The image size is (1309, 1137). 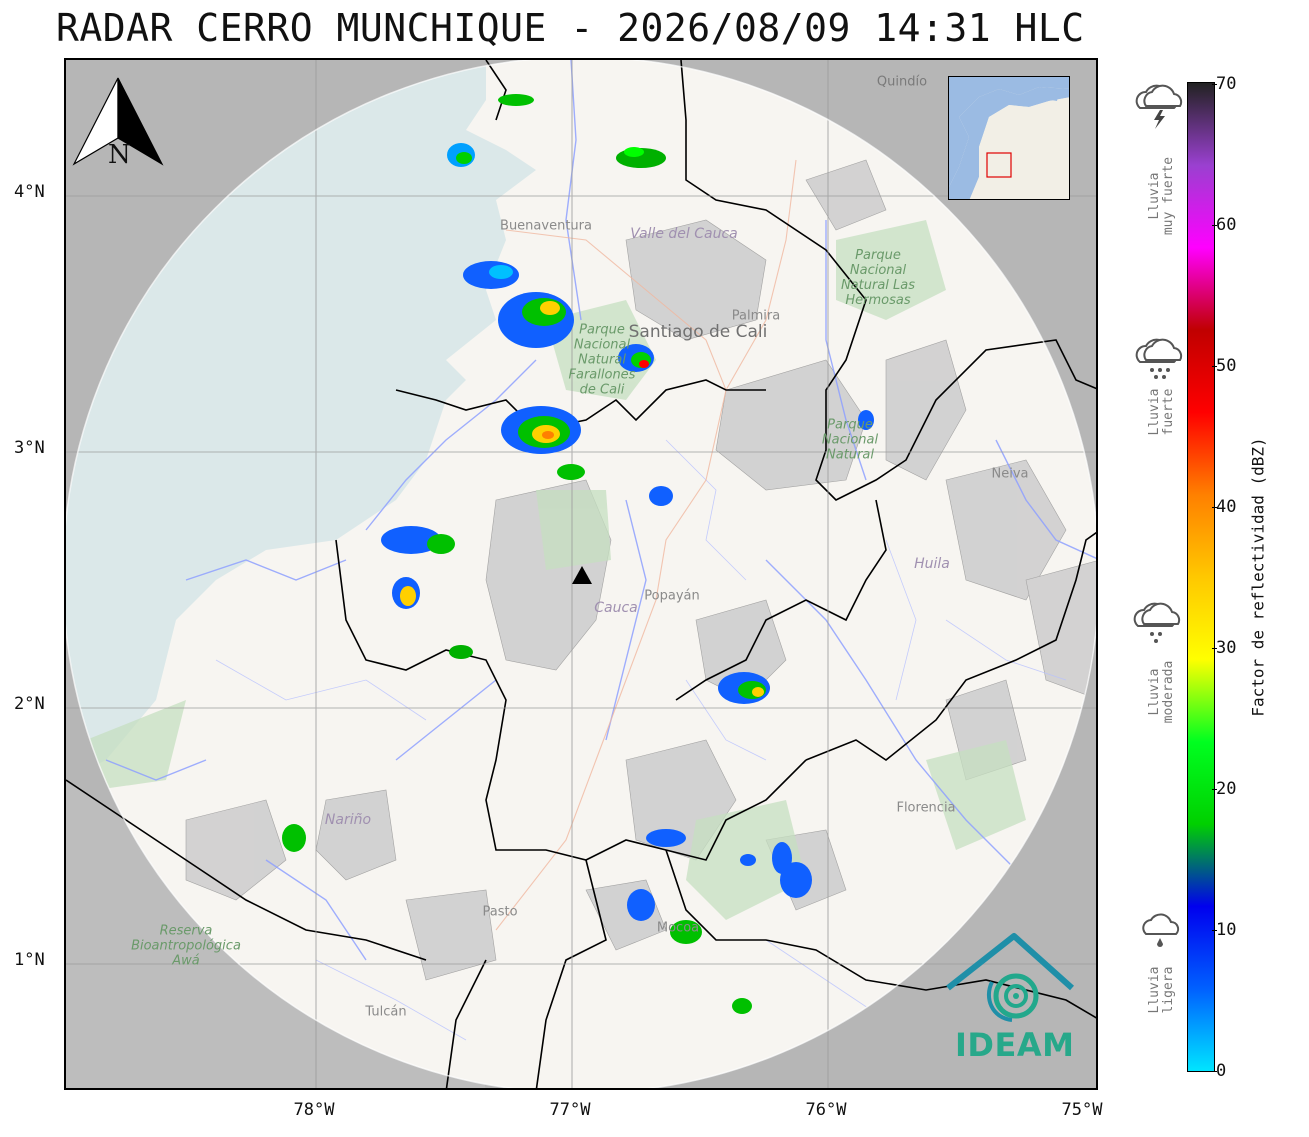 I want to click on rain-category-sublabel: fuerte, so click(x=1168, y=412).